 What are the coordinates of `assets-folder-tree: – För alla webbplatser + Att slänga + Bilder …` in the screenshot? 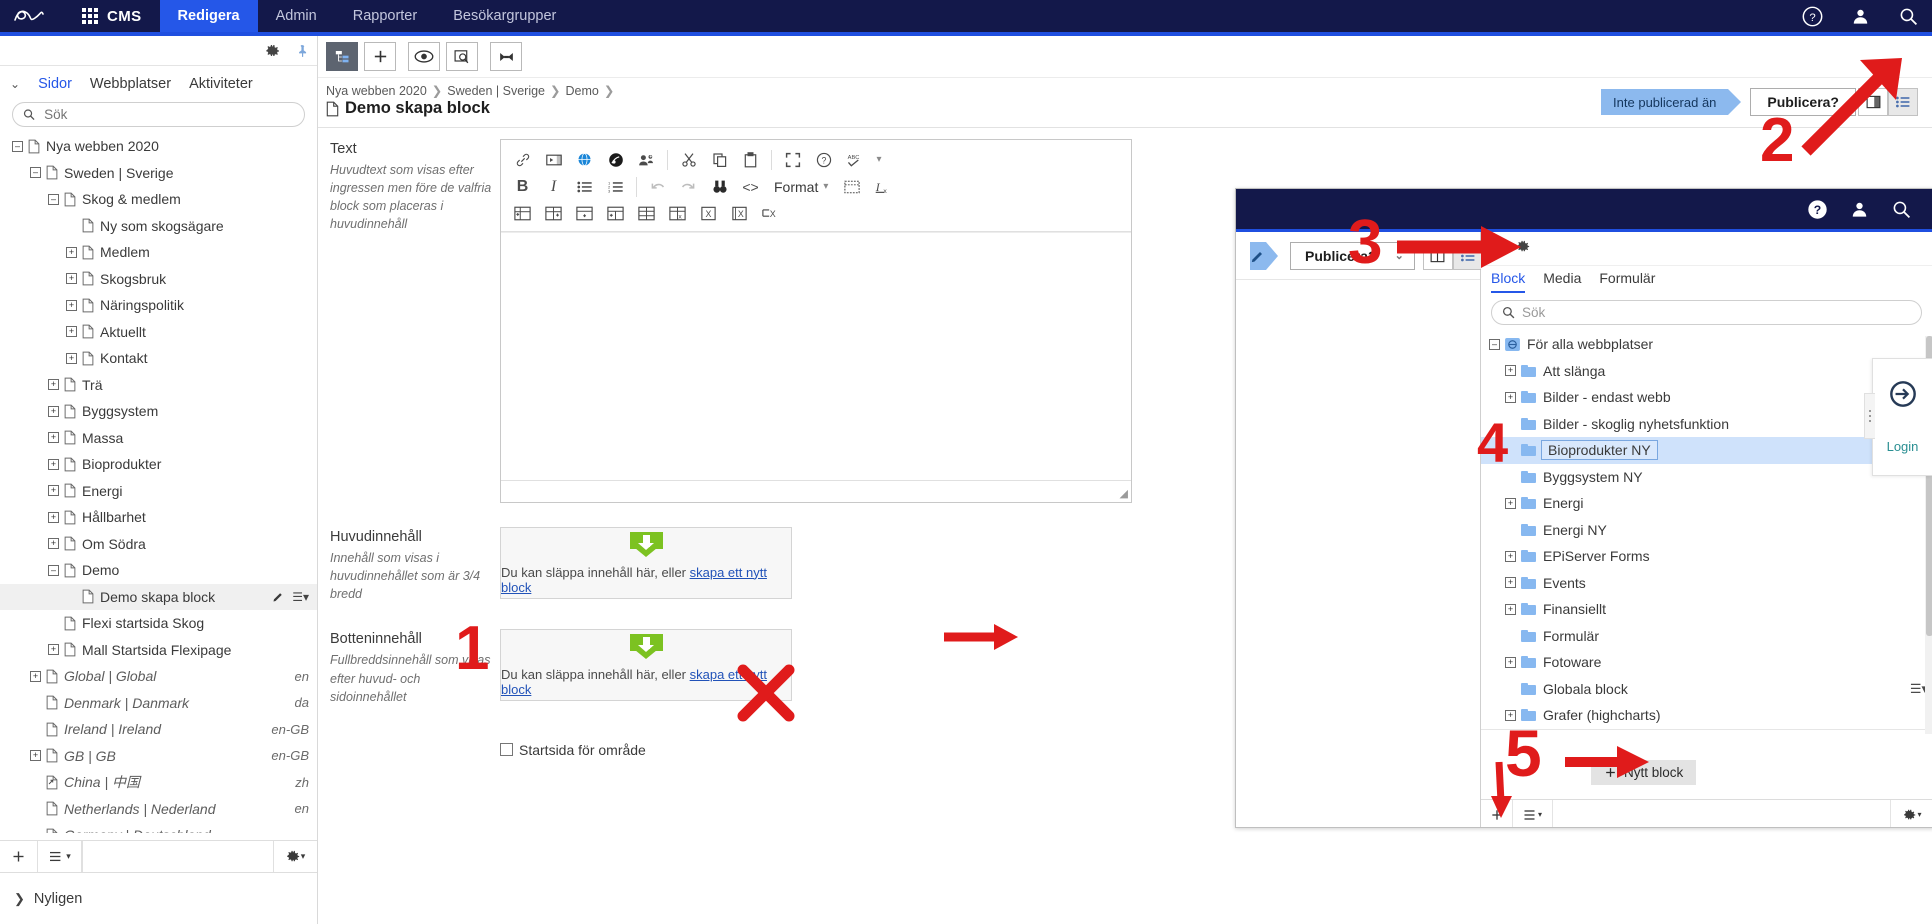 It's located at (1706, 530).